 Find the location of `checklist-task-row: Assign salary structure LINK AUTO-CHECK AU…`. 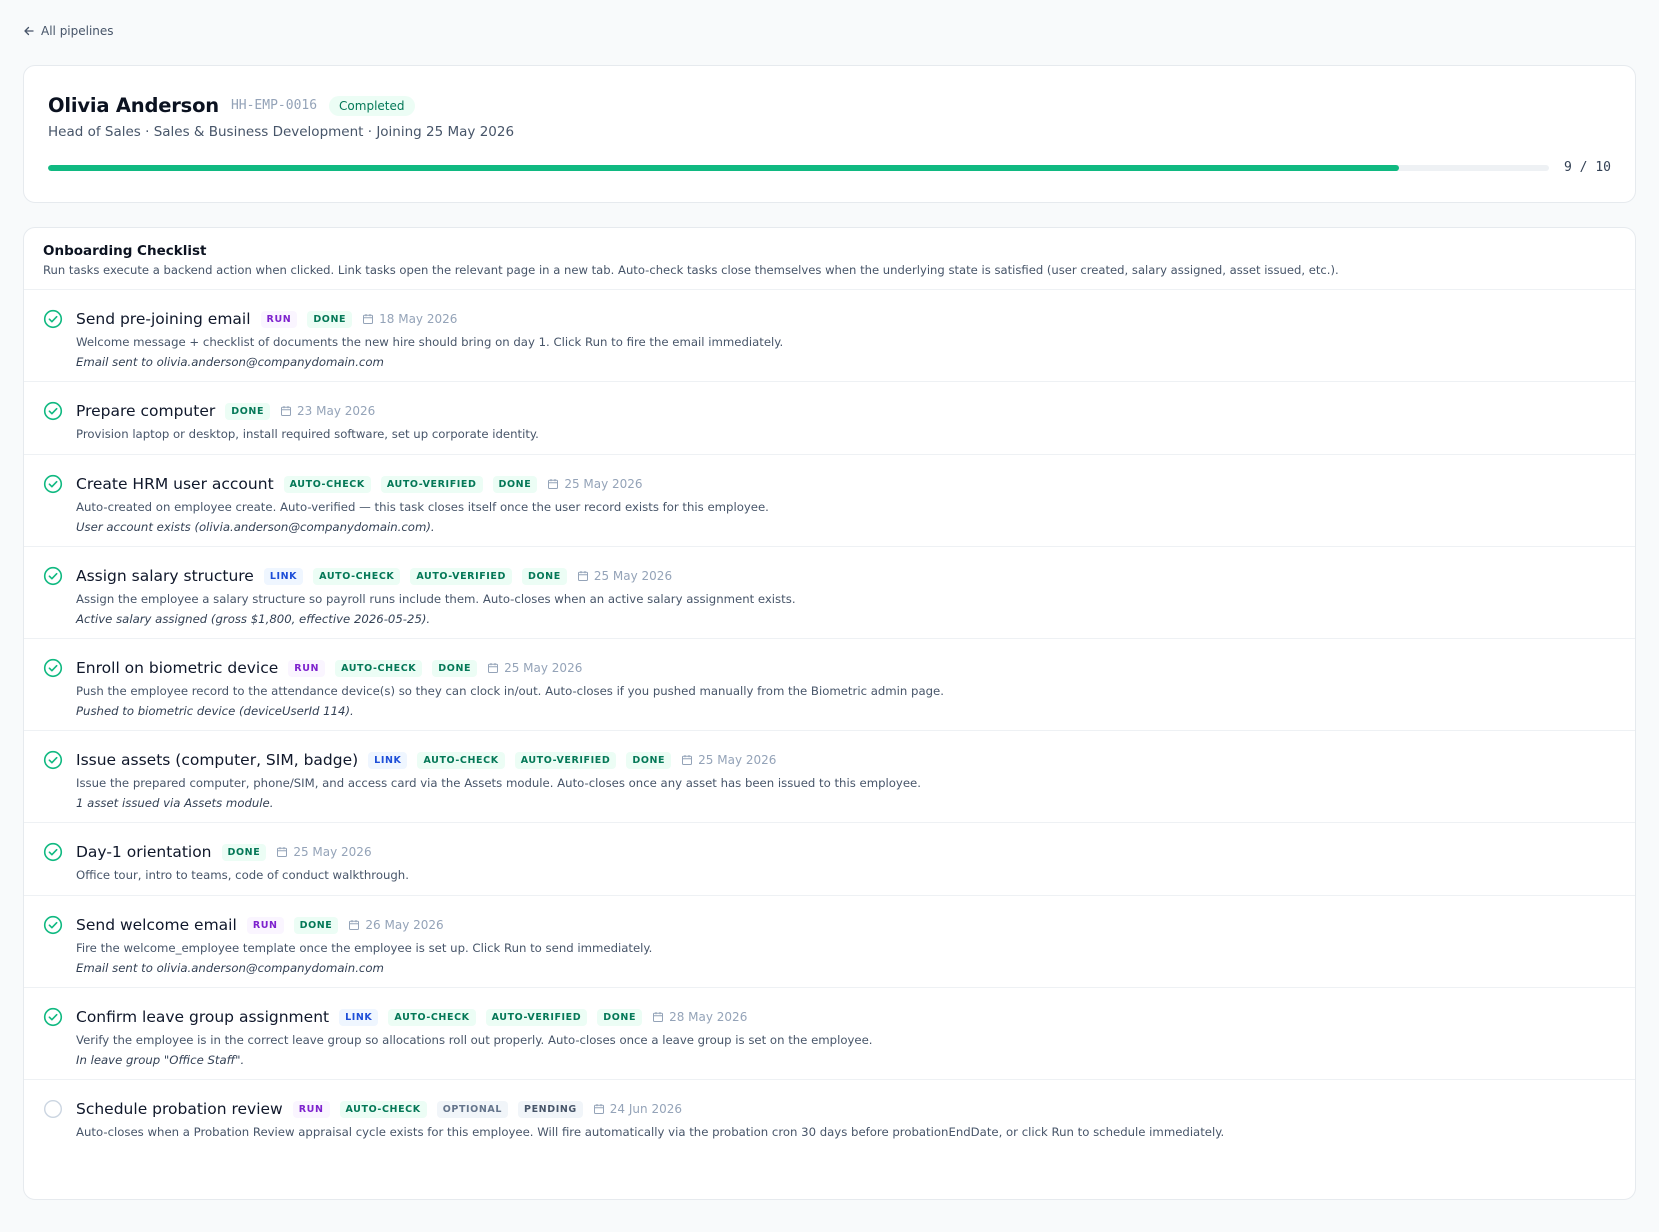

checklist-task-row: Assign salary structure LINK AUTO-CHECK AU… is located at coordinates (829, 593).